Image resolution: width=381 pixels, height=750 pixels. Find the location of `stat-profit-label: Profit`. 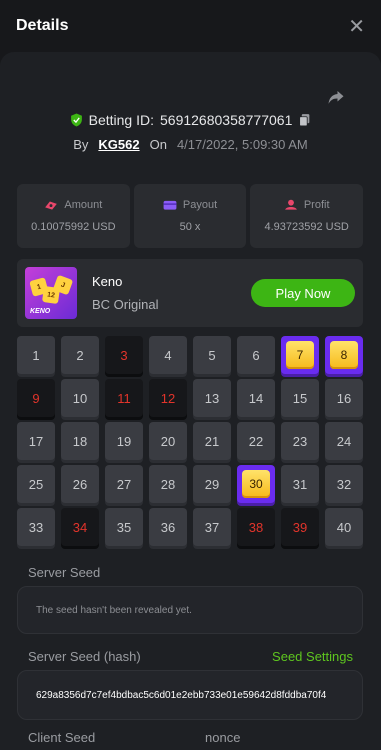

stat-profit-label: Profit is located at coordinates (316, 205).